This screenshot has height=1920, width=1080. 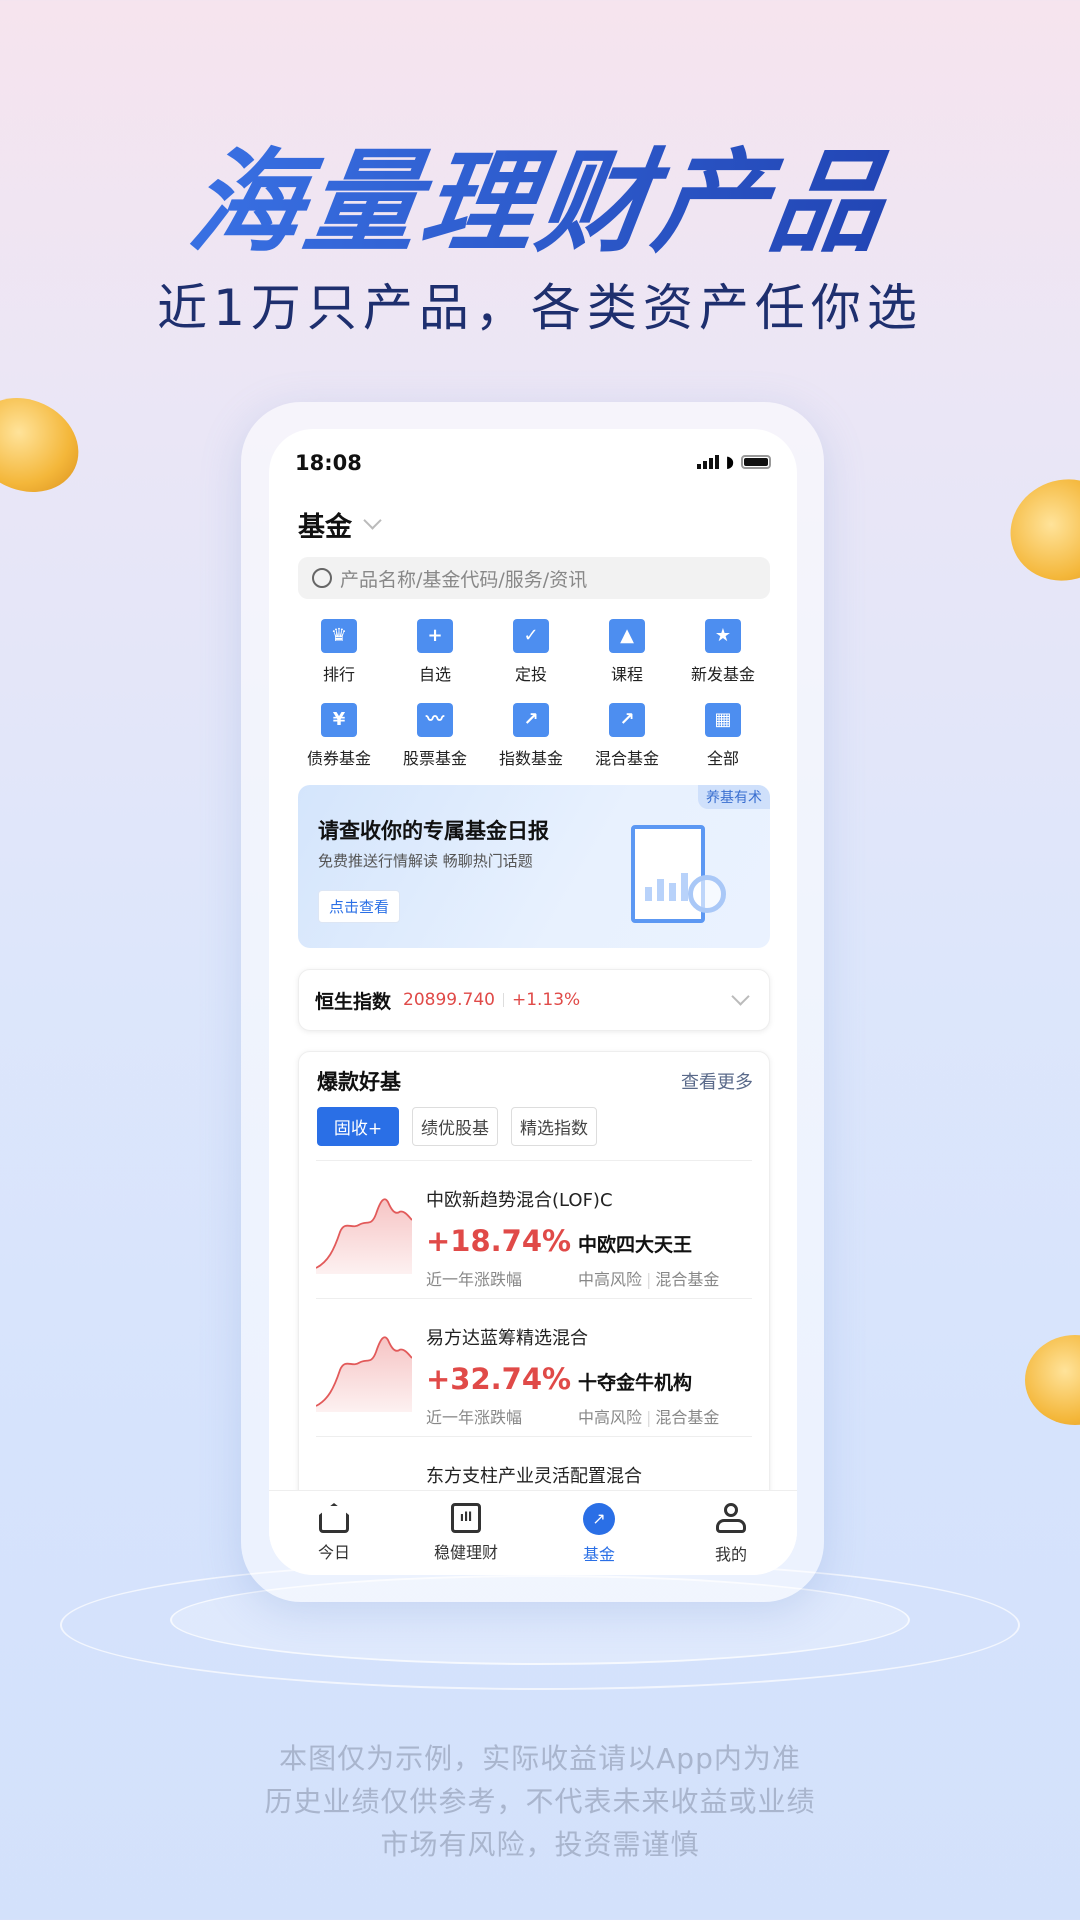 What do you see at coordinates (531, 720) in the screenshot?
I see `trend-up-icon: ↗` at bounding box center [531, 720].